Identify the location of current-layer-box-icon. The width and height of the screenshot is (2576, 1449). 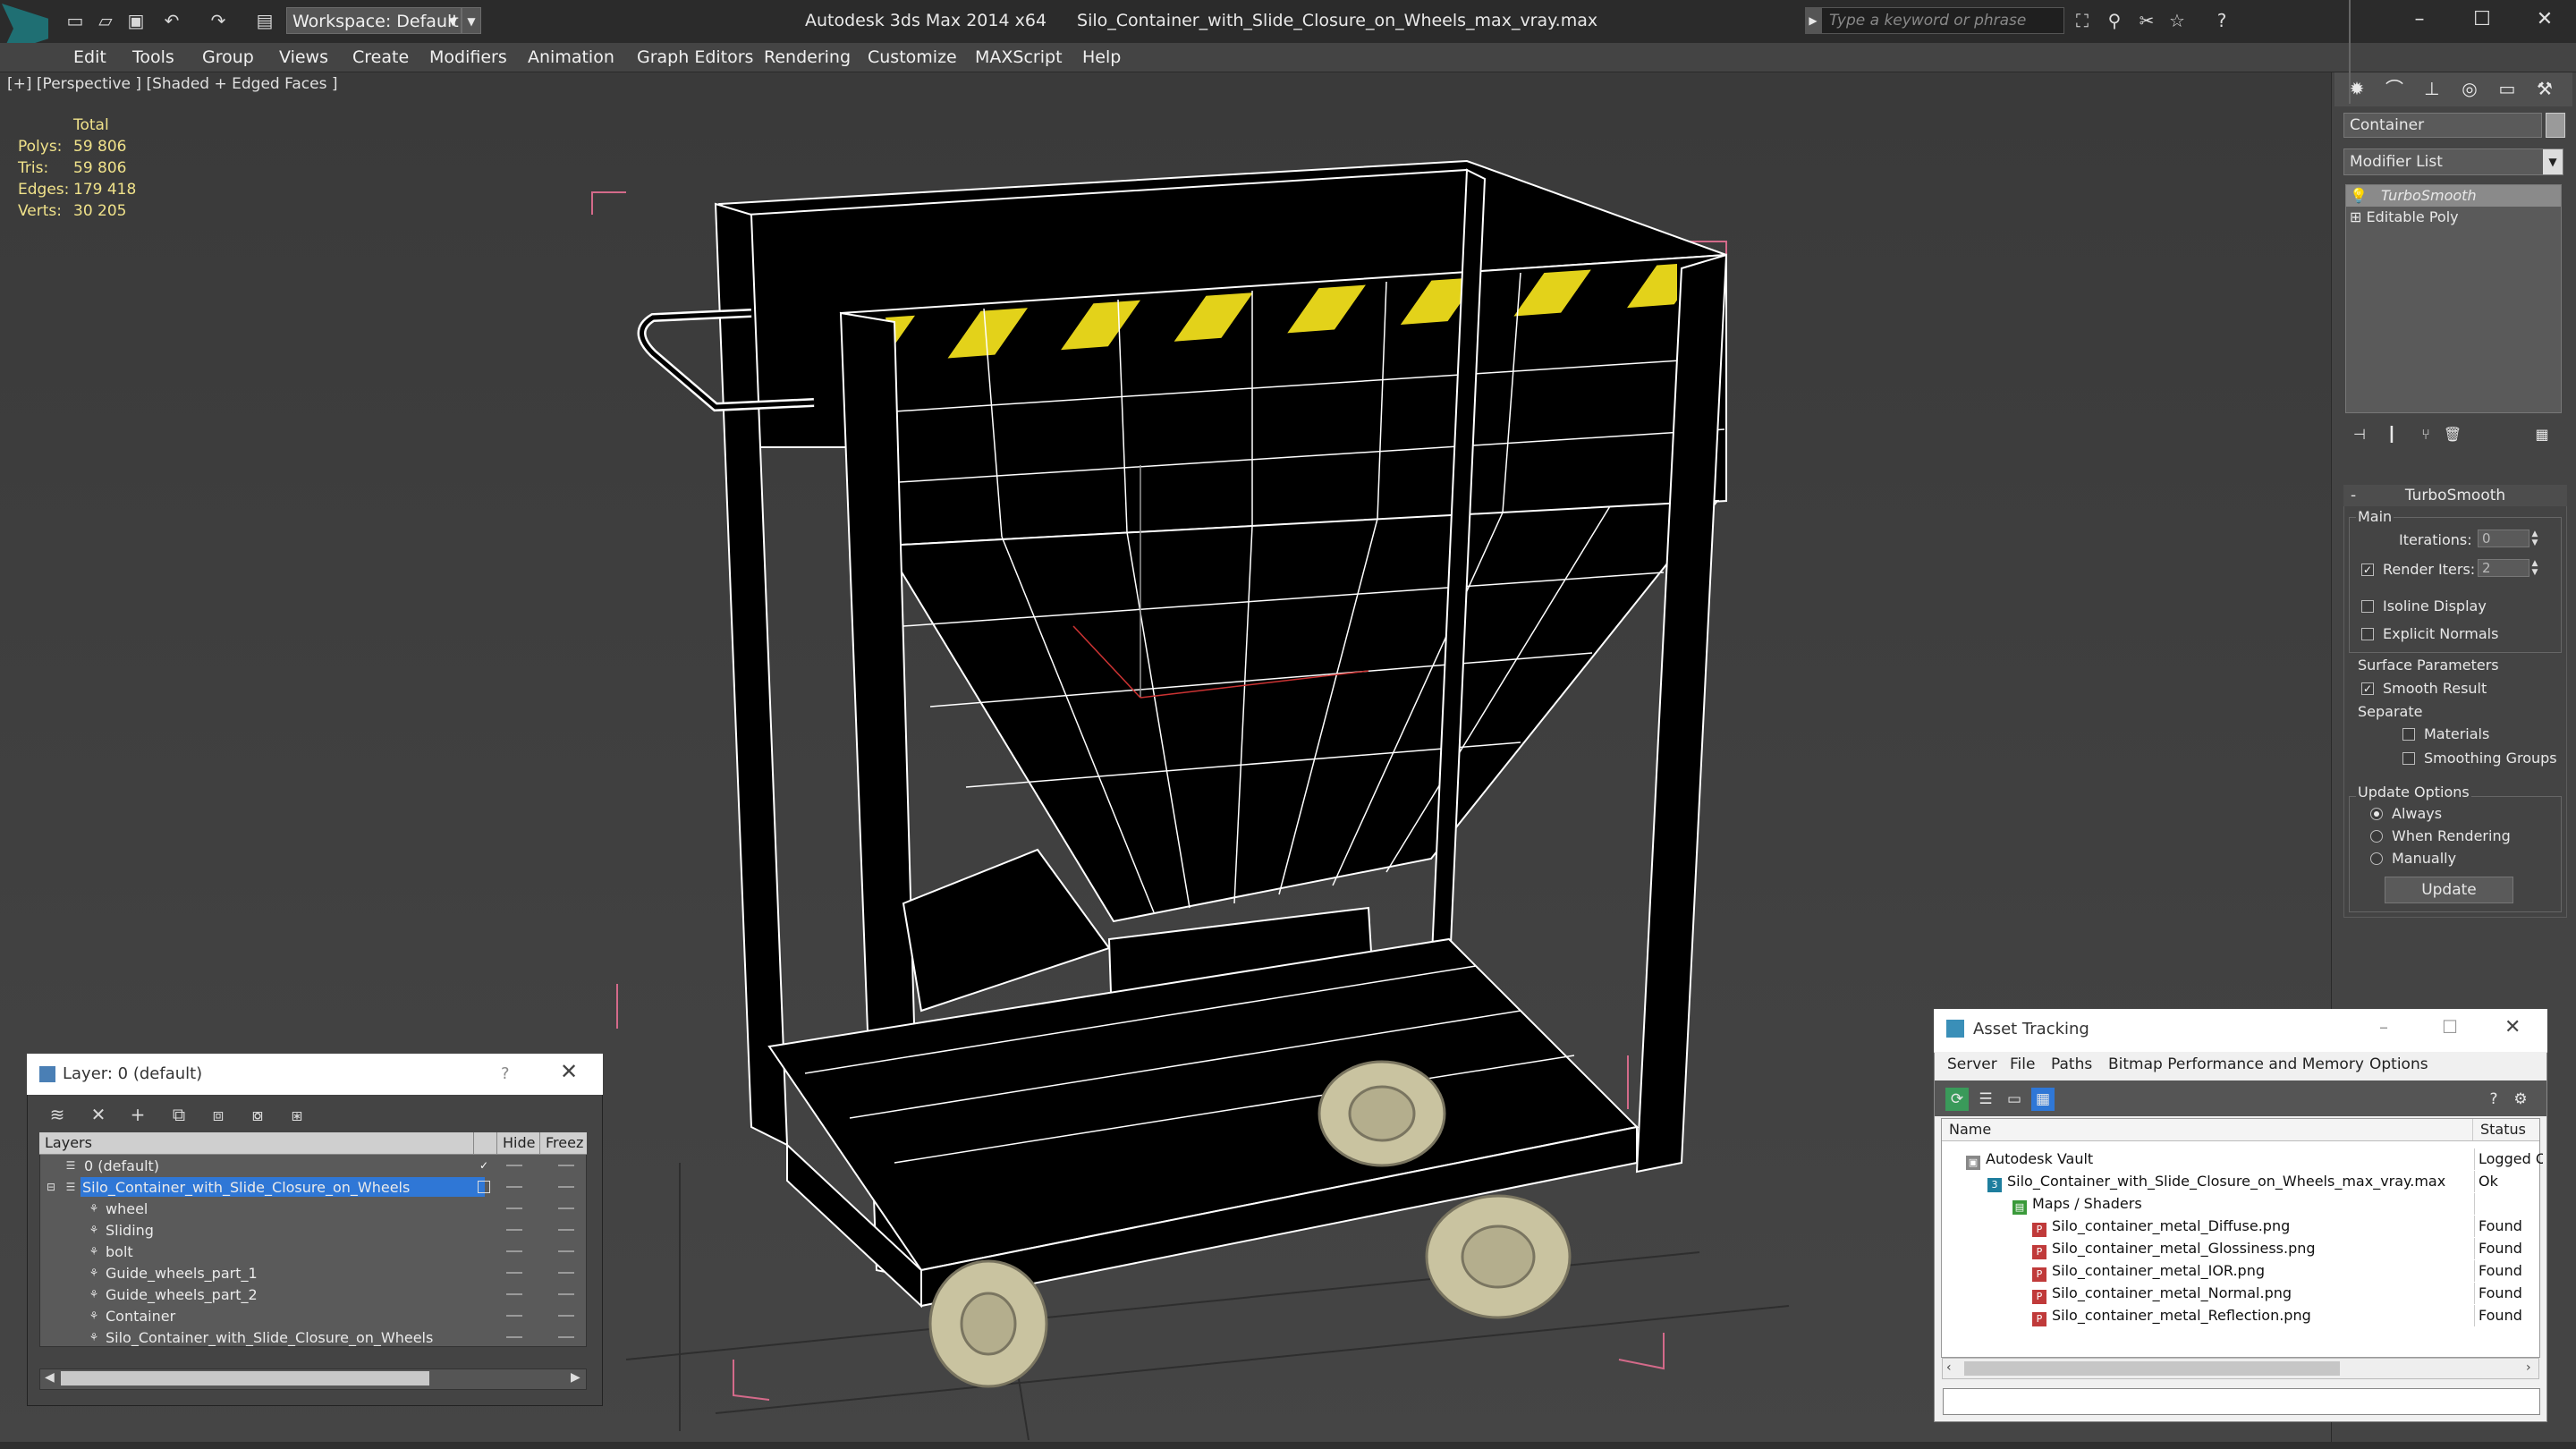
(484, 1187).